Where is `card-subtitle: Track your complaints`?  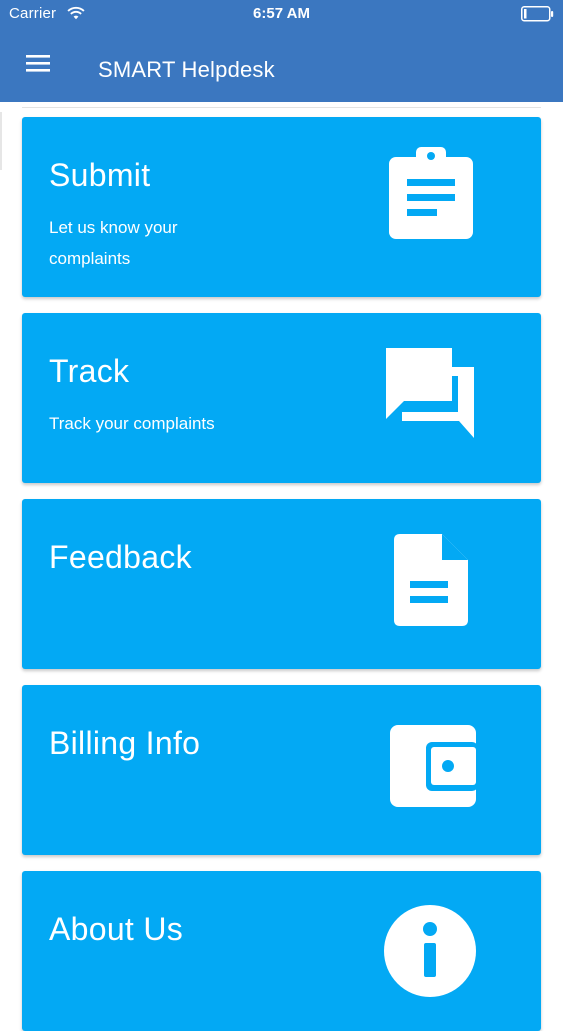
card-subtitle: Track your complaints is located at coordinates (132, 423).